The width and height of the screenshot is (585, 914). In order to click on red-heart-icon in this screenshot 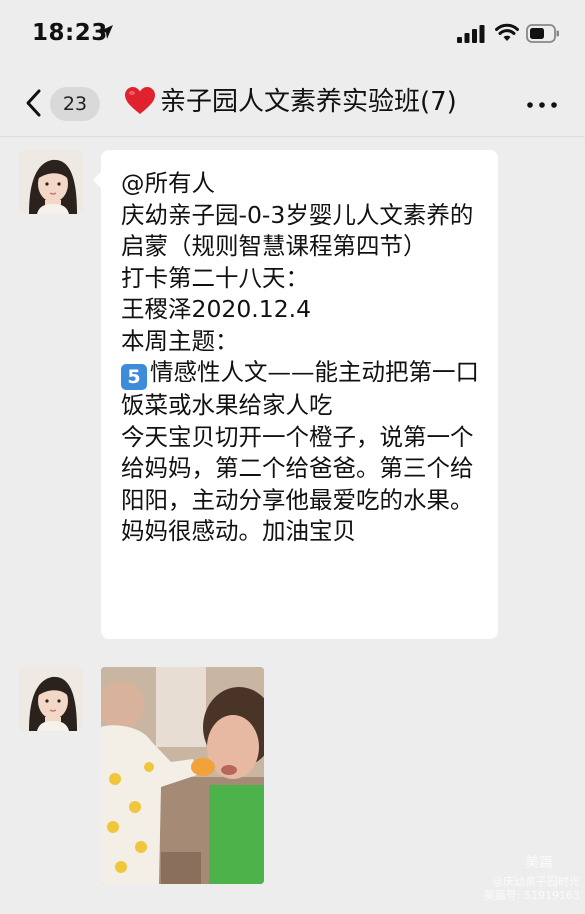, I will do `click(140, 100)`.